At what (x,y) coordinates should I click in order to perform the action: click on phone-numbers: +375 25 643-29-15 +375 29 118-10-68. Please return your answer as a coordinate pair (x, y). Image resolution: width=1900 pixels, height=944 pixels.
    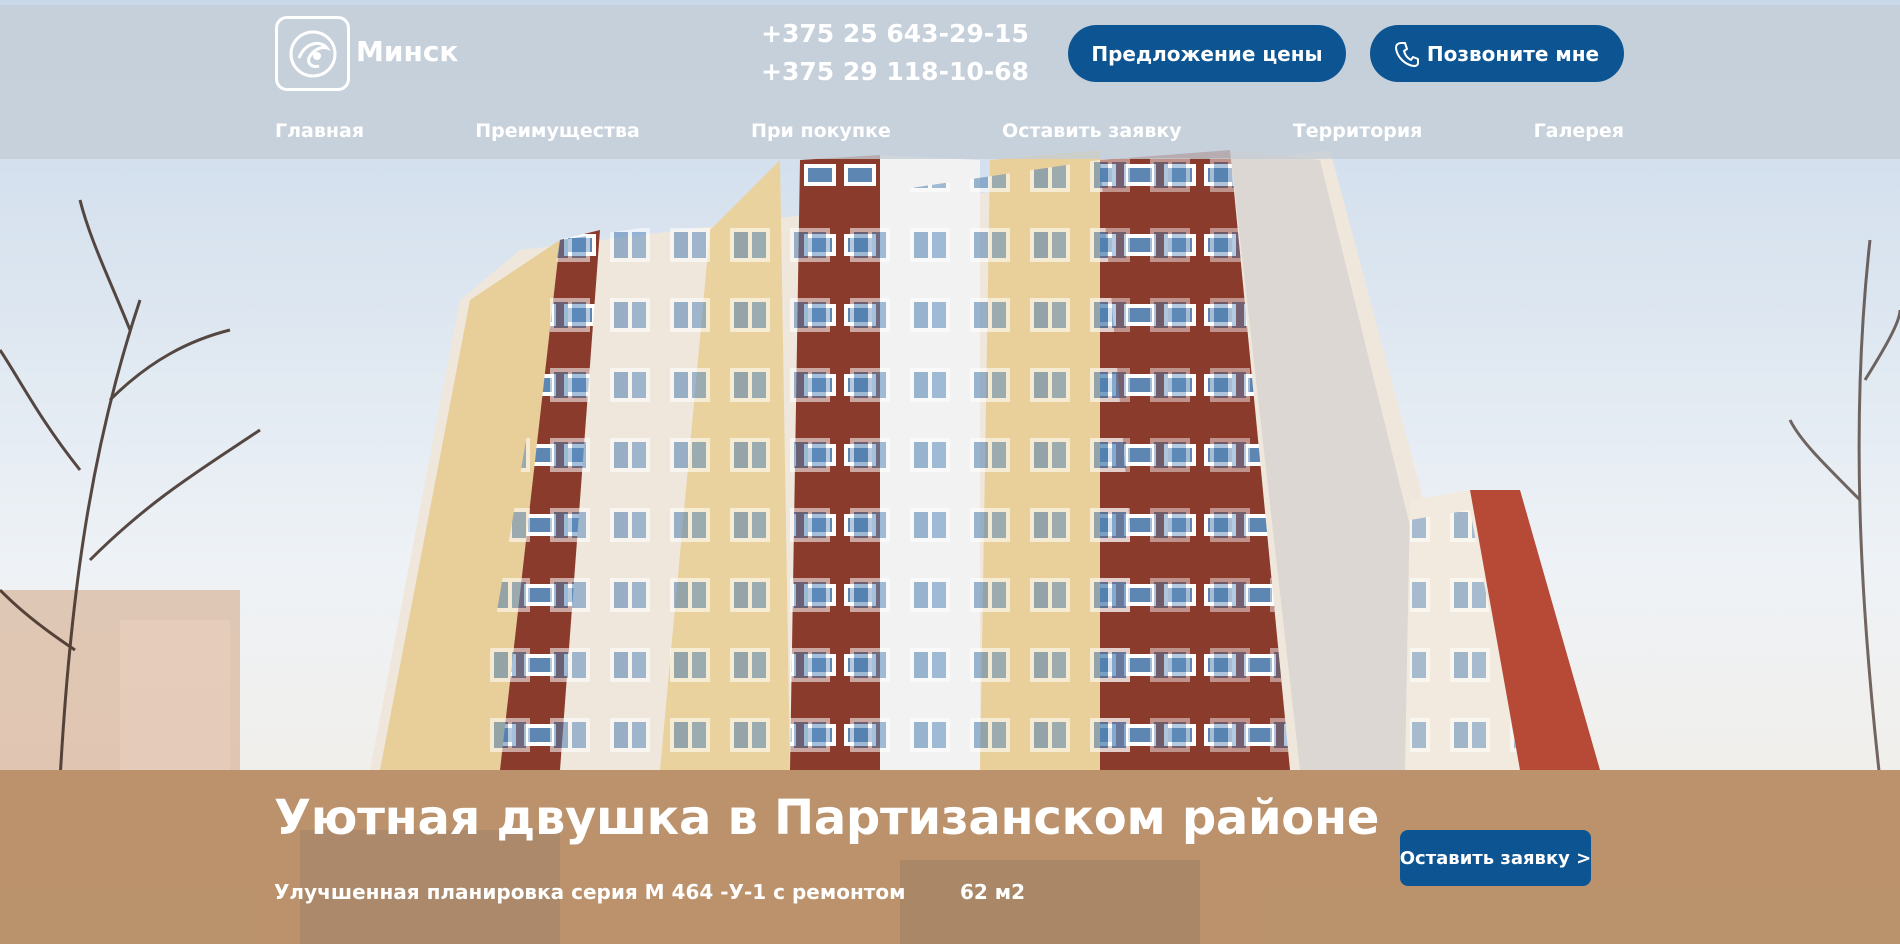
    Looking at the image, I should click on (895, 53).